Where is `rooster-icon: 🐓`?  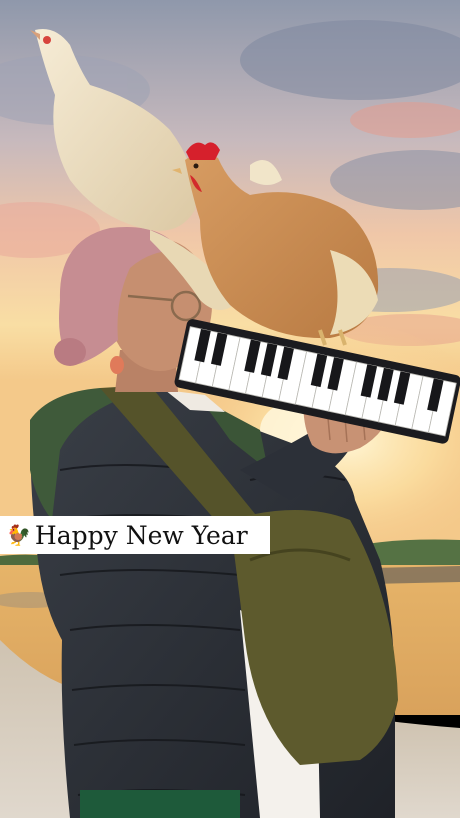 rooster-icon: 🐓 is located at coordinates (18, 535).